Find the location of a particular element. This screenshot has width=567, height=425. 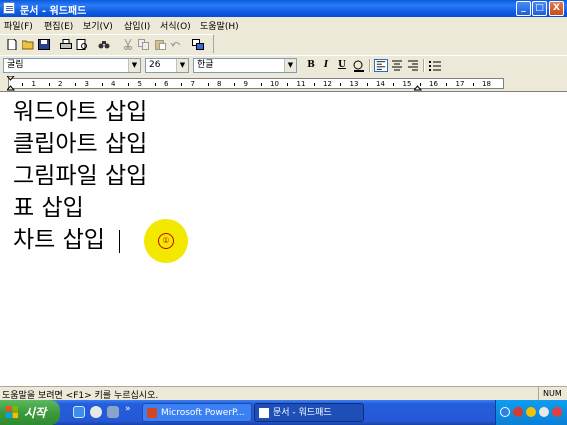

taskbar-item-wordpad: 문서 - 워드패드 is located at coordinates (309, 412).